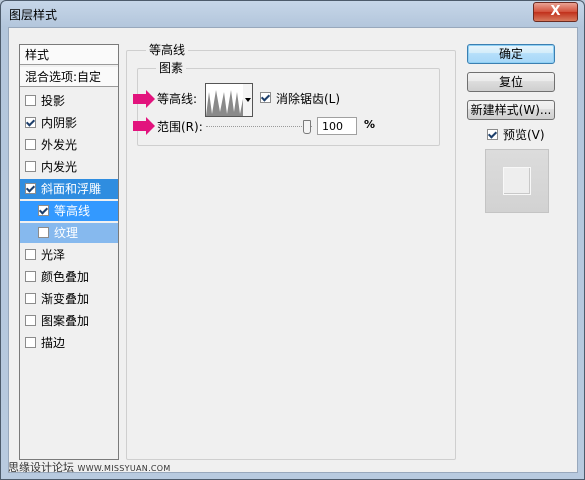 This screenshot has width=585, height=480. I want to click on style-item-inner-shadow: 内阴影, so click(69, 123).